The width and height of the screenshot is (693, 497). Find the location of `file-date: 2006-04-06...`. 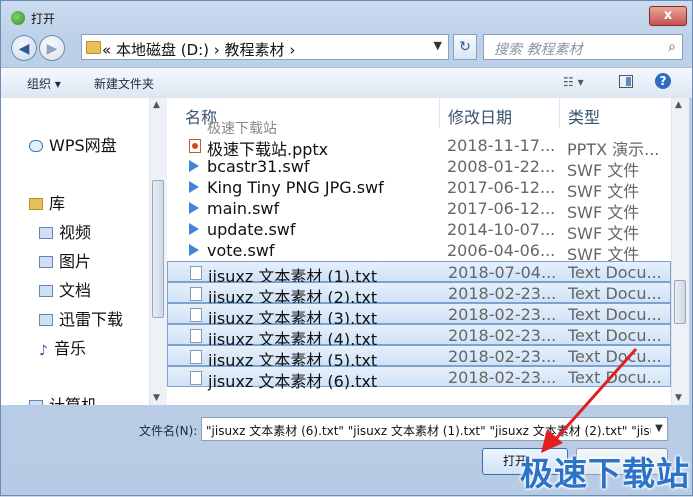

file-date: 2006-04-06... is located at coordinates (501, 250).